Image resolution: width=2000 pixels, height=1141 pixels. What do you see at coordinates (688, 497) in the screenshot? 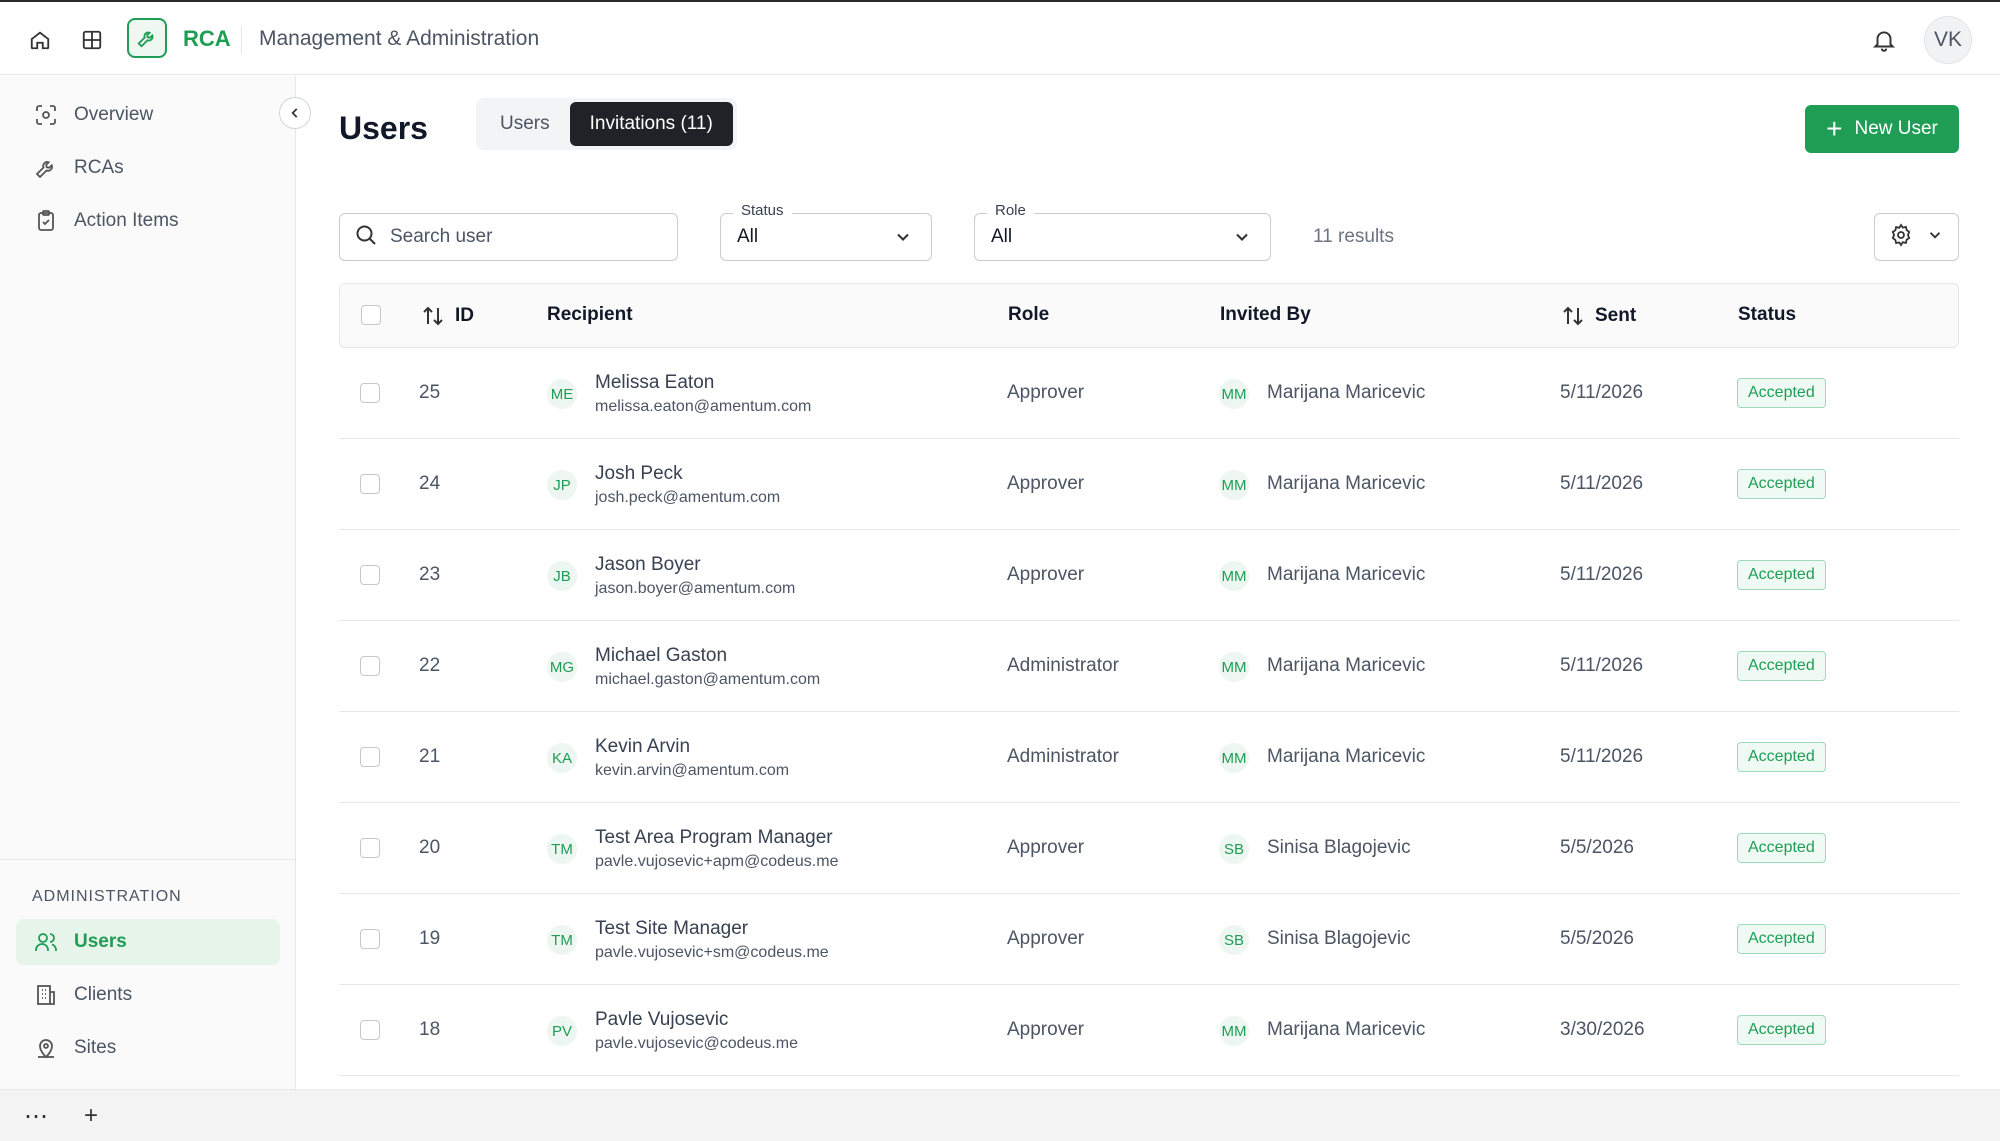
I see `recipient-email: josh.peck@amentum.com` at bounding box center [688, 497].